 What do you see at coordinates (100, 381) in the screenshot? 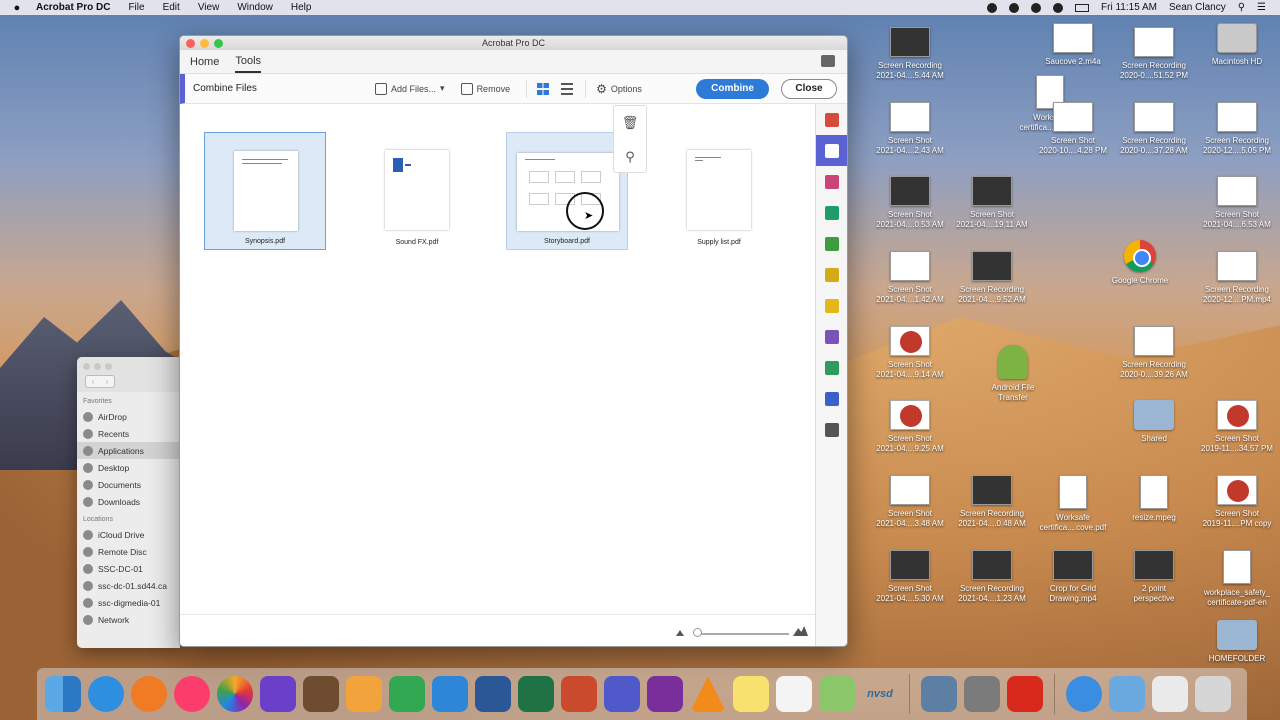
I see `finder-back-forward: ‹ ›` at bounding box center [100, 381].